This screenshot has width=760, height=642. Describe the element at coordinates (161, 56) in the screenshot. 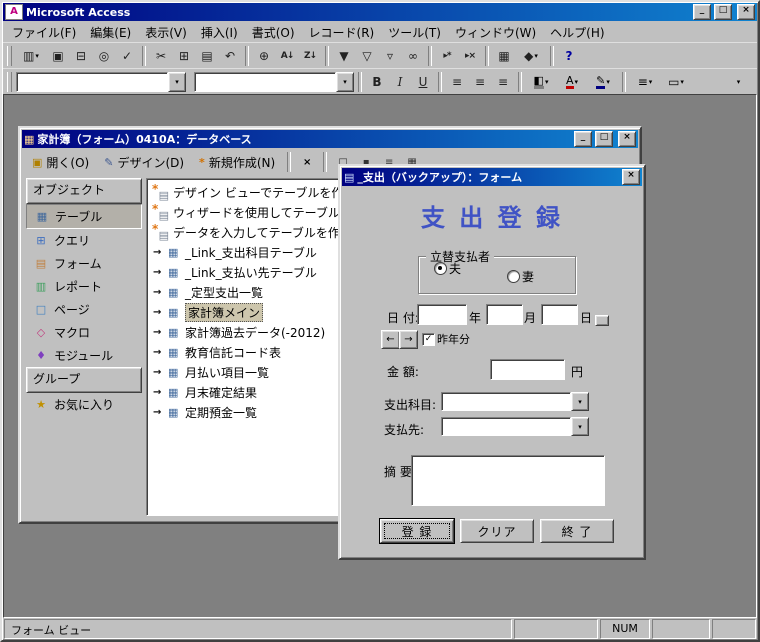

I see `cut-button: ✂` at that location.